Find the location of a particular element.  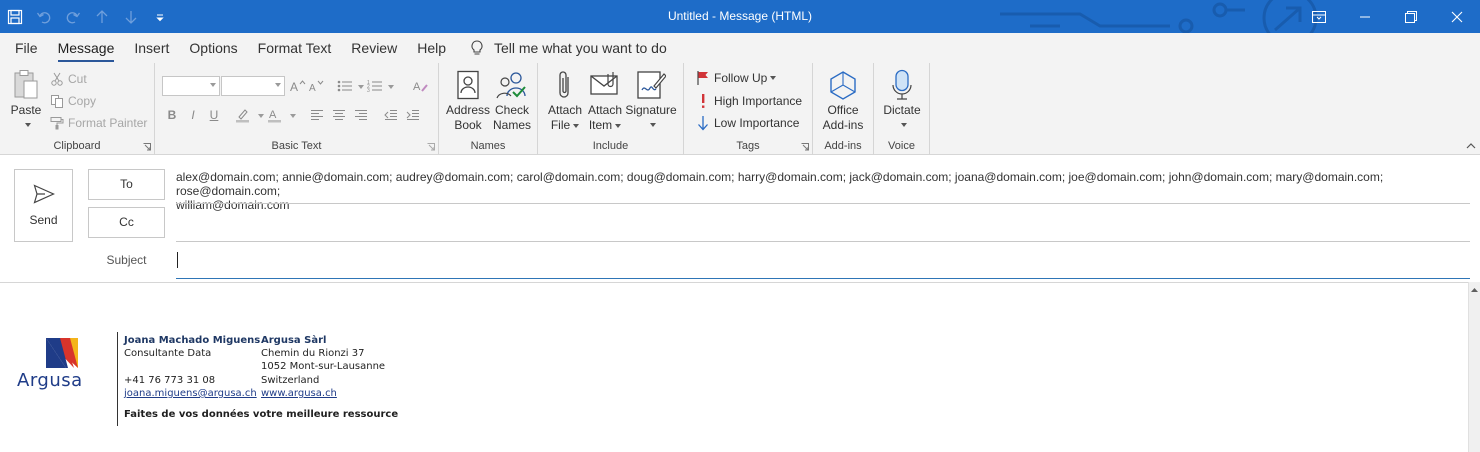

collapse-ribbon-icon is located at coordinates (1471, 146).